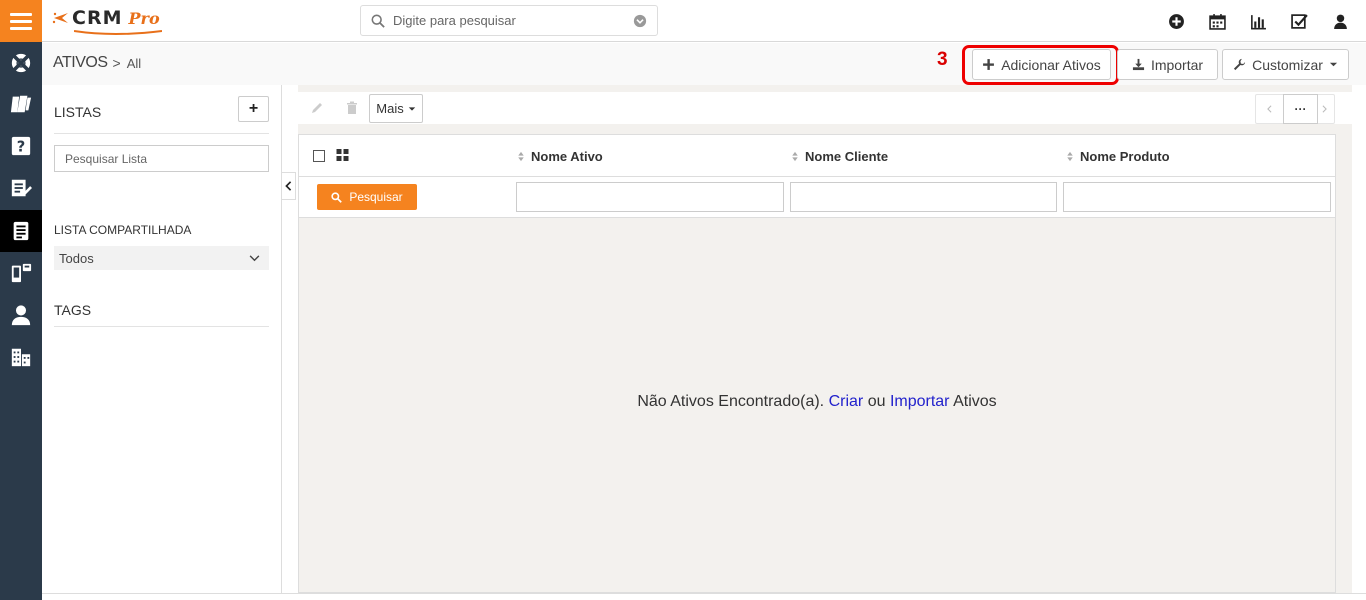 The image size is (1366, 600). I want to click on search-filter-label: Pesquisar, so click(376, 197).